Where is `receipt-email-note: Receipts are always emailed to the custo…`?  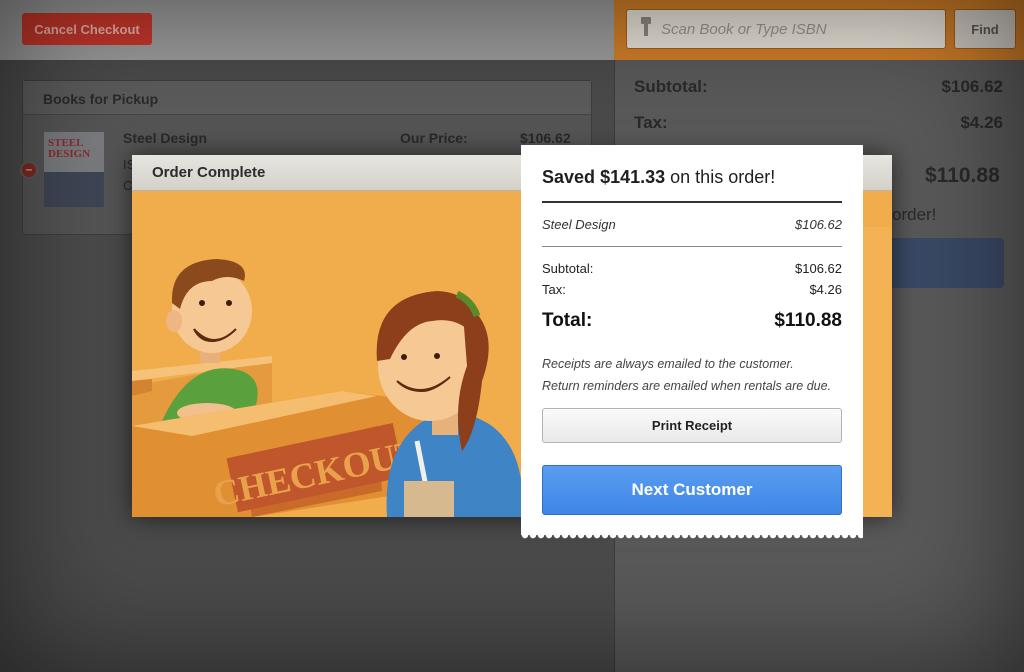
receipt-email-note: Receipts are always emailed to the custo… is located at coordinates (668, 364).